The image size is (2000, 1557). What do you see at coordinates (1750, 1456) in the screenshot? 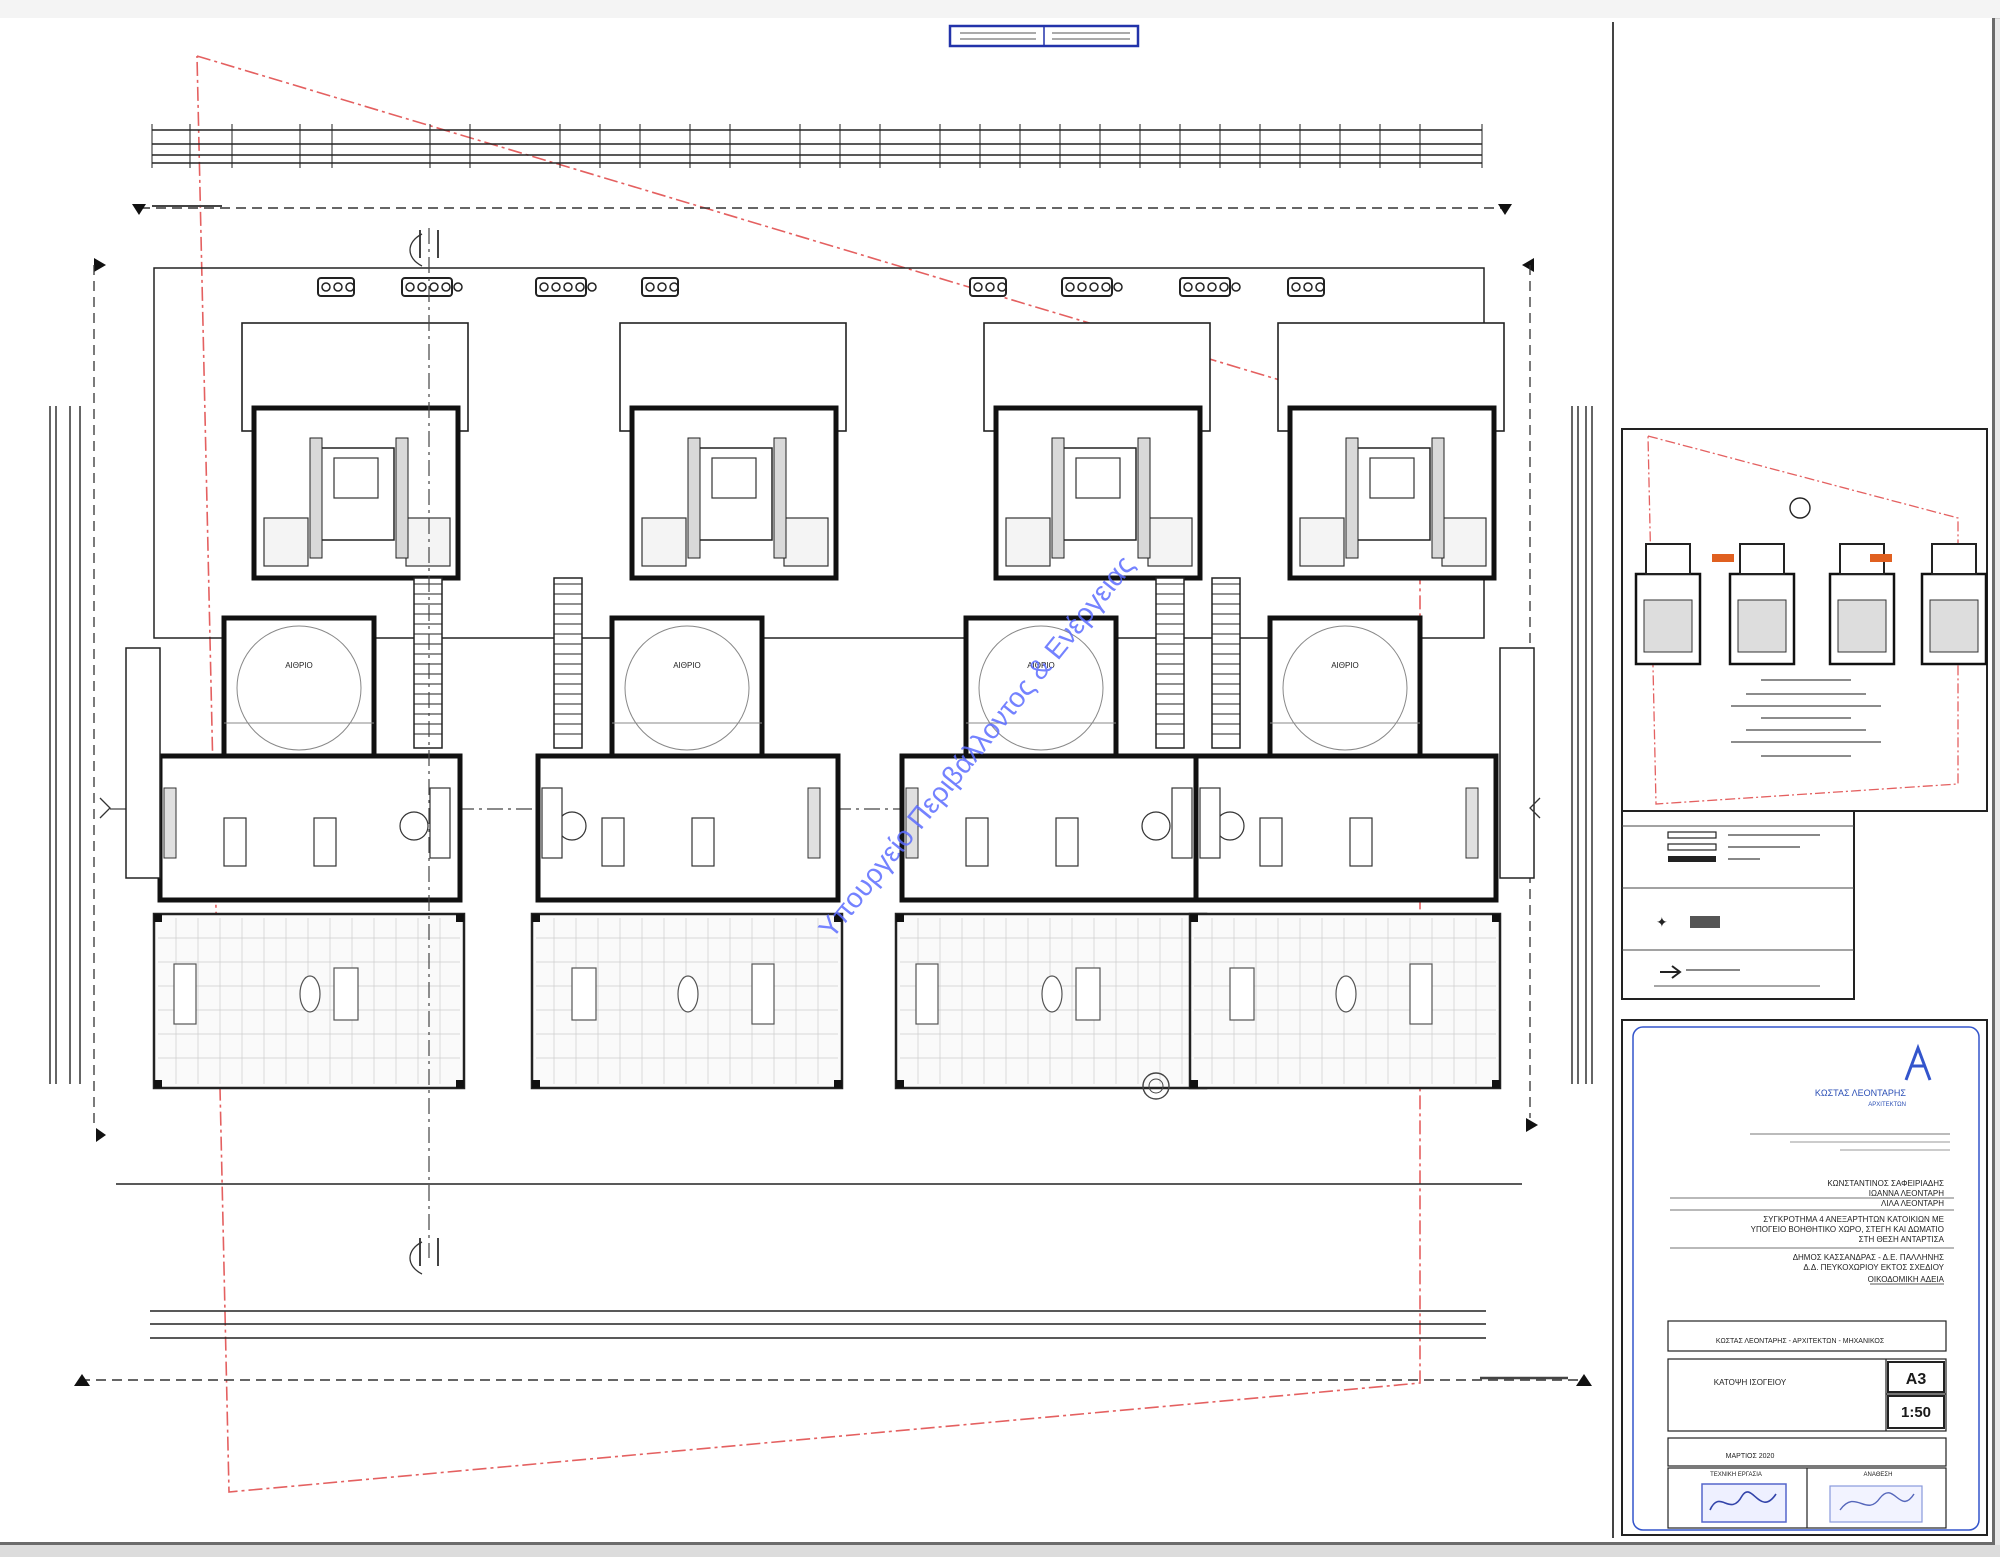
I see `drawing-date: ΜΑΡΤΙΟΣ 2020` at bounding box center [1750, 1456].